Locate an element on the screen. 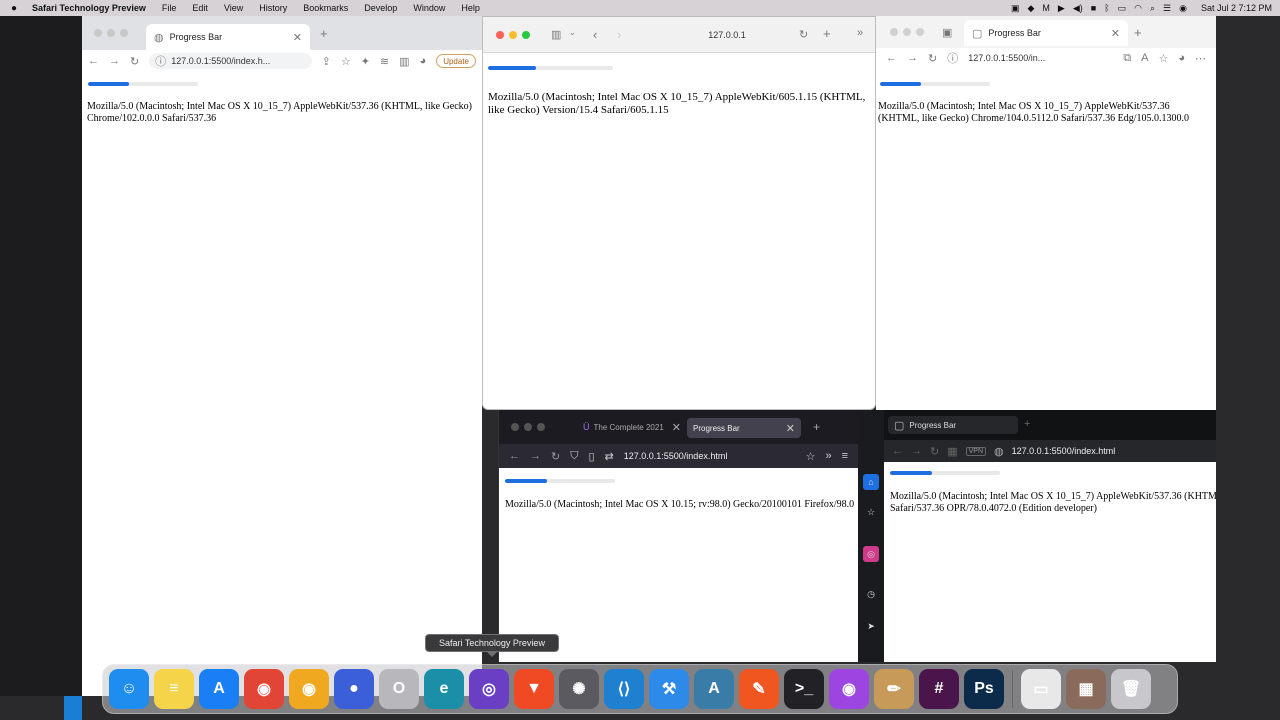  terminal-icon: >_ is located at coordinates (804, 689).